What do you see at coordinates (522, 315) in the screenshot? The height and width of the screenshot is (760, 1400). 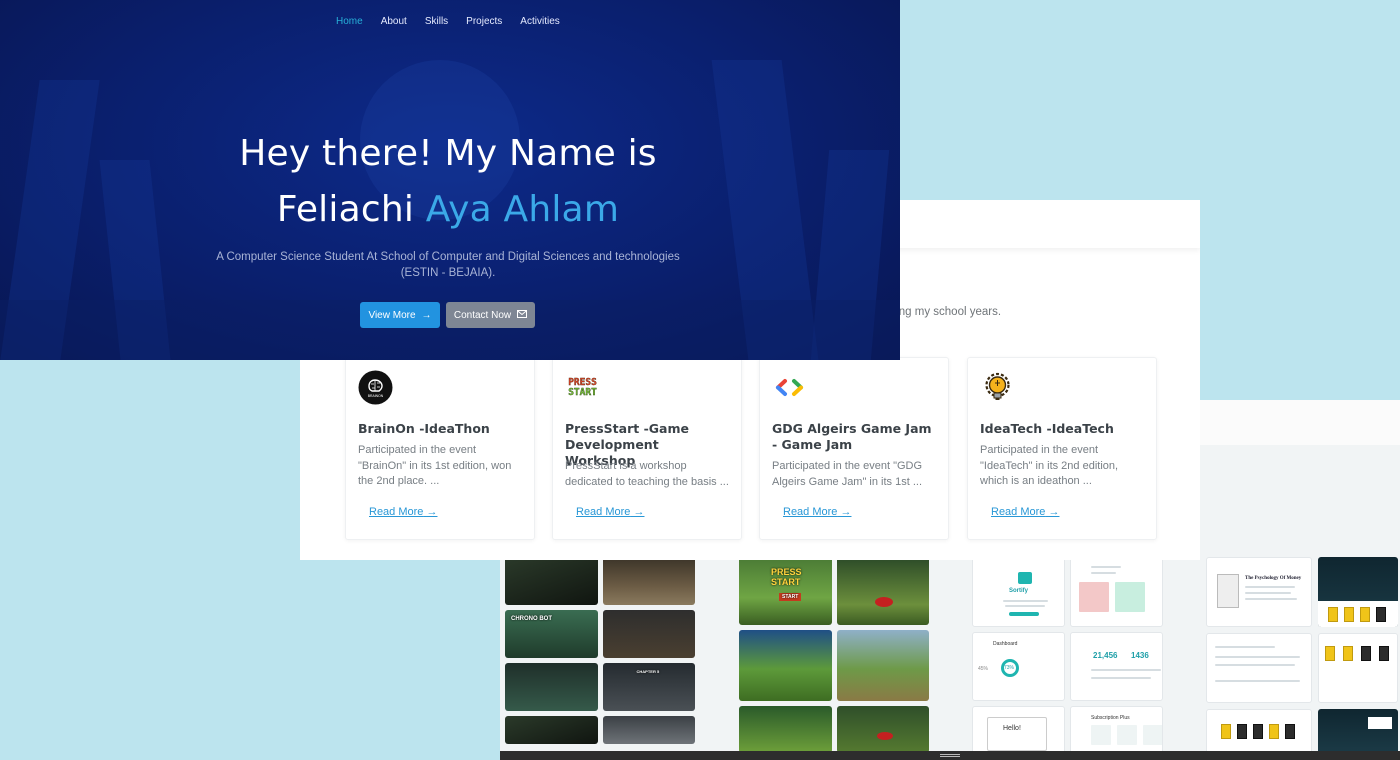 I see `mail-icon` at bounding box center [522, 315].